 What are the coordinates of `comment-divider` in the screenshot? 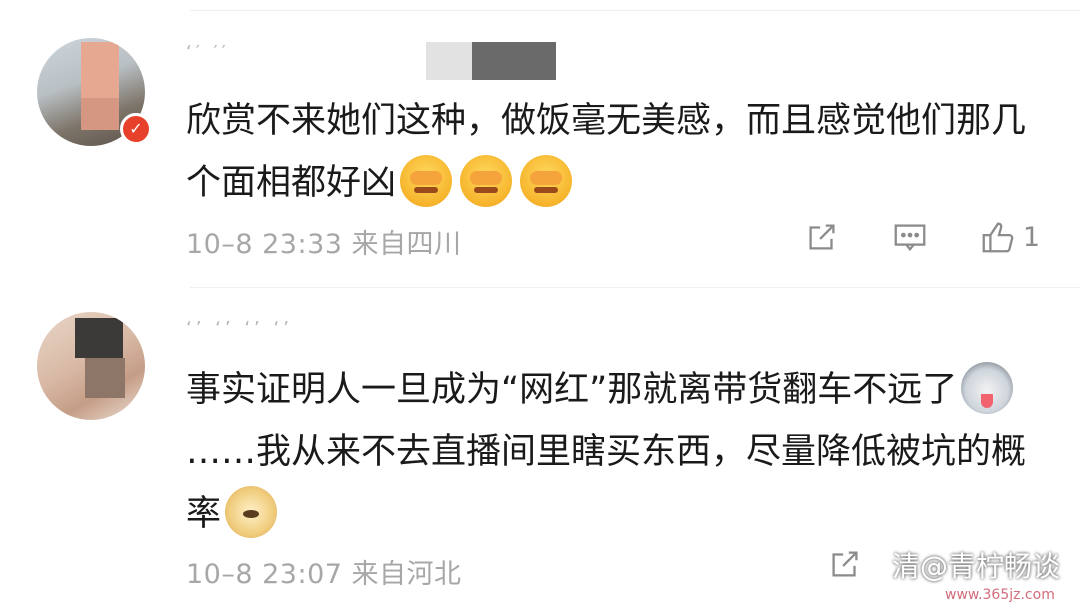 It's located at (635, 287).